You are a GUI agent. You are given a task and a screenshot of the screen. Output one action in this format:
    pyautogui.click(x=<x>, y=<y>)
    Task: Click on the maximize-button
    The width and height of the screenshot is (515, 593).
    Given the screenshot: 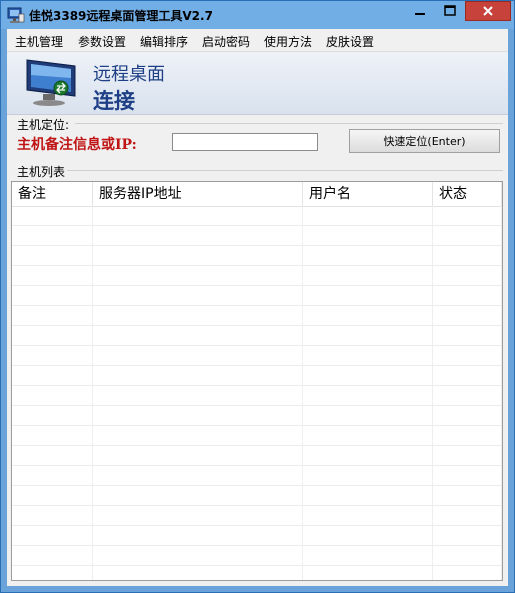 What is the action you would take?
    pyautogui.click(x=450, y=11)
    